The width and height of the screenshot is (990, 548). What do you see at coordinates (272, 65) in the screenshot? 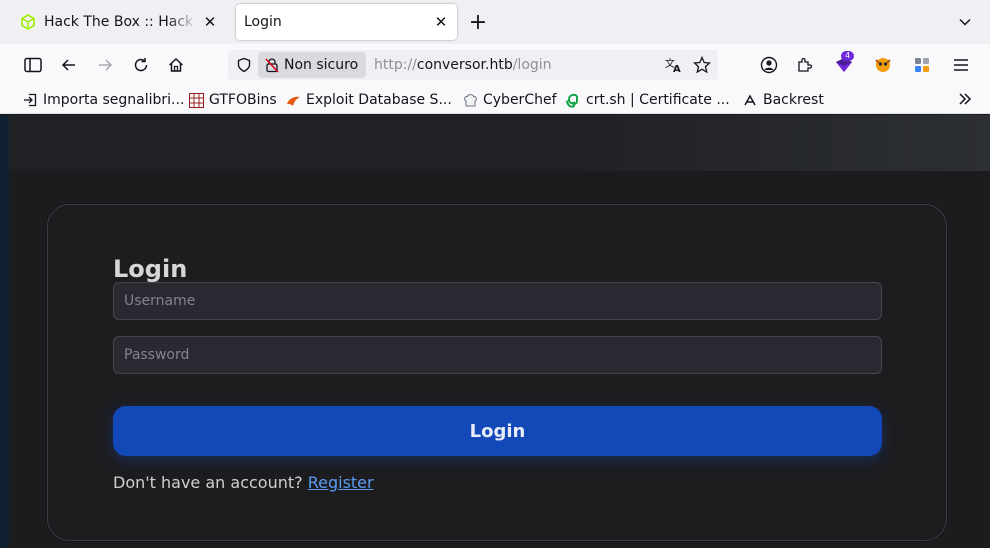
I see `broken-lock-icon` at bounding box center [272, 65].